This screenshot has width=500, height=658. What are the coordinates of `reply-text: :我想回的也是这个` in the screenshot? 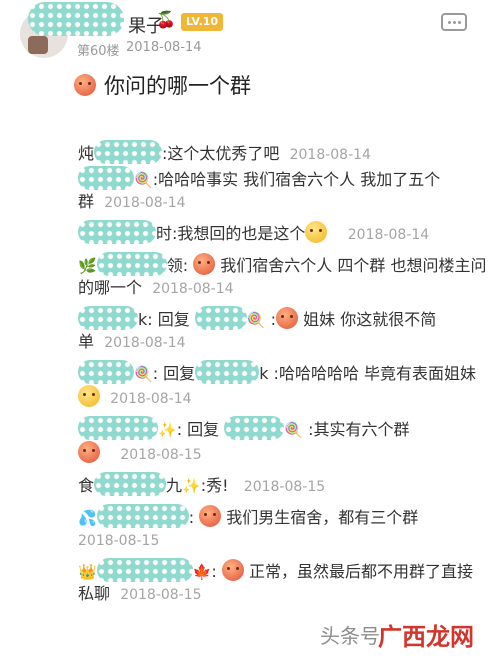 It's located at (239, 233).